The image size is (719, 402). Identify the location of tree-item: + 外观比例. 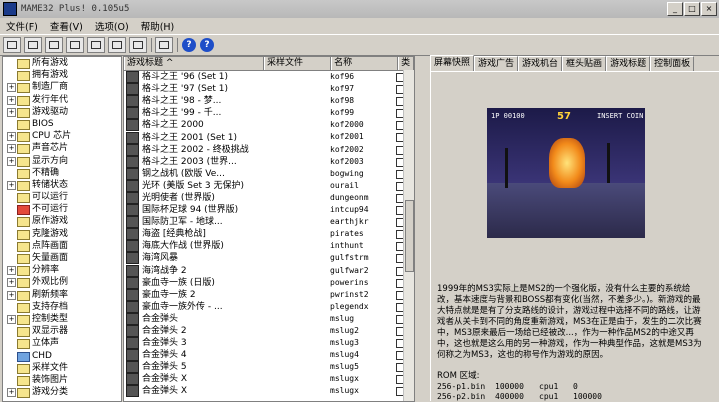
(62, 282).